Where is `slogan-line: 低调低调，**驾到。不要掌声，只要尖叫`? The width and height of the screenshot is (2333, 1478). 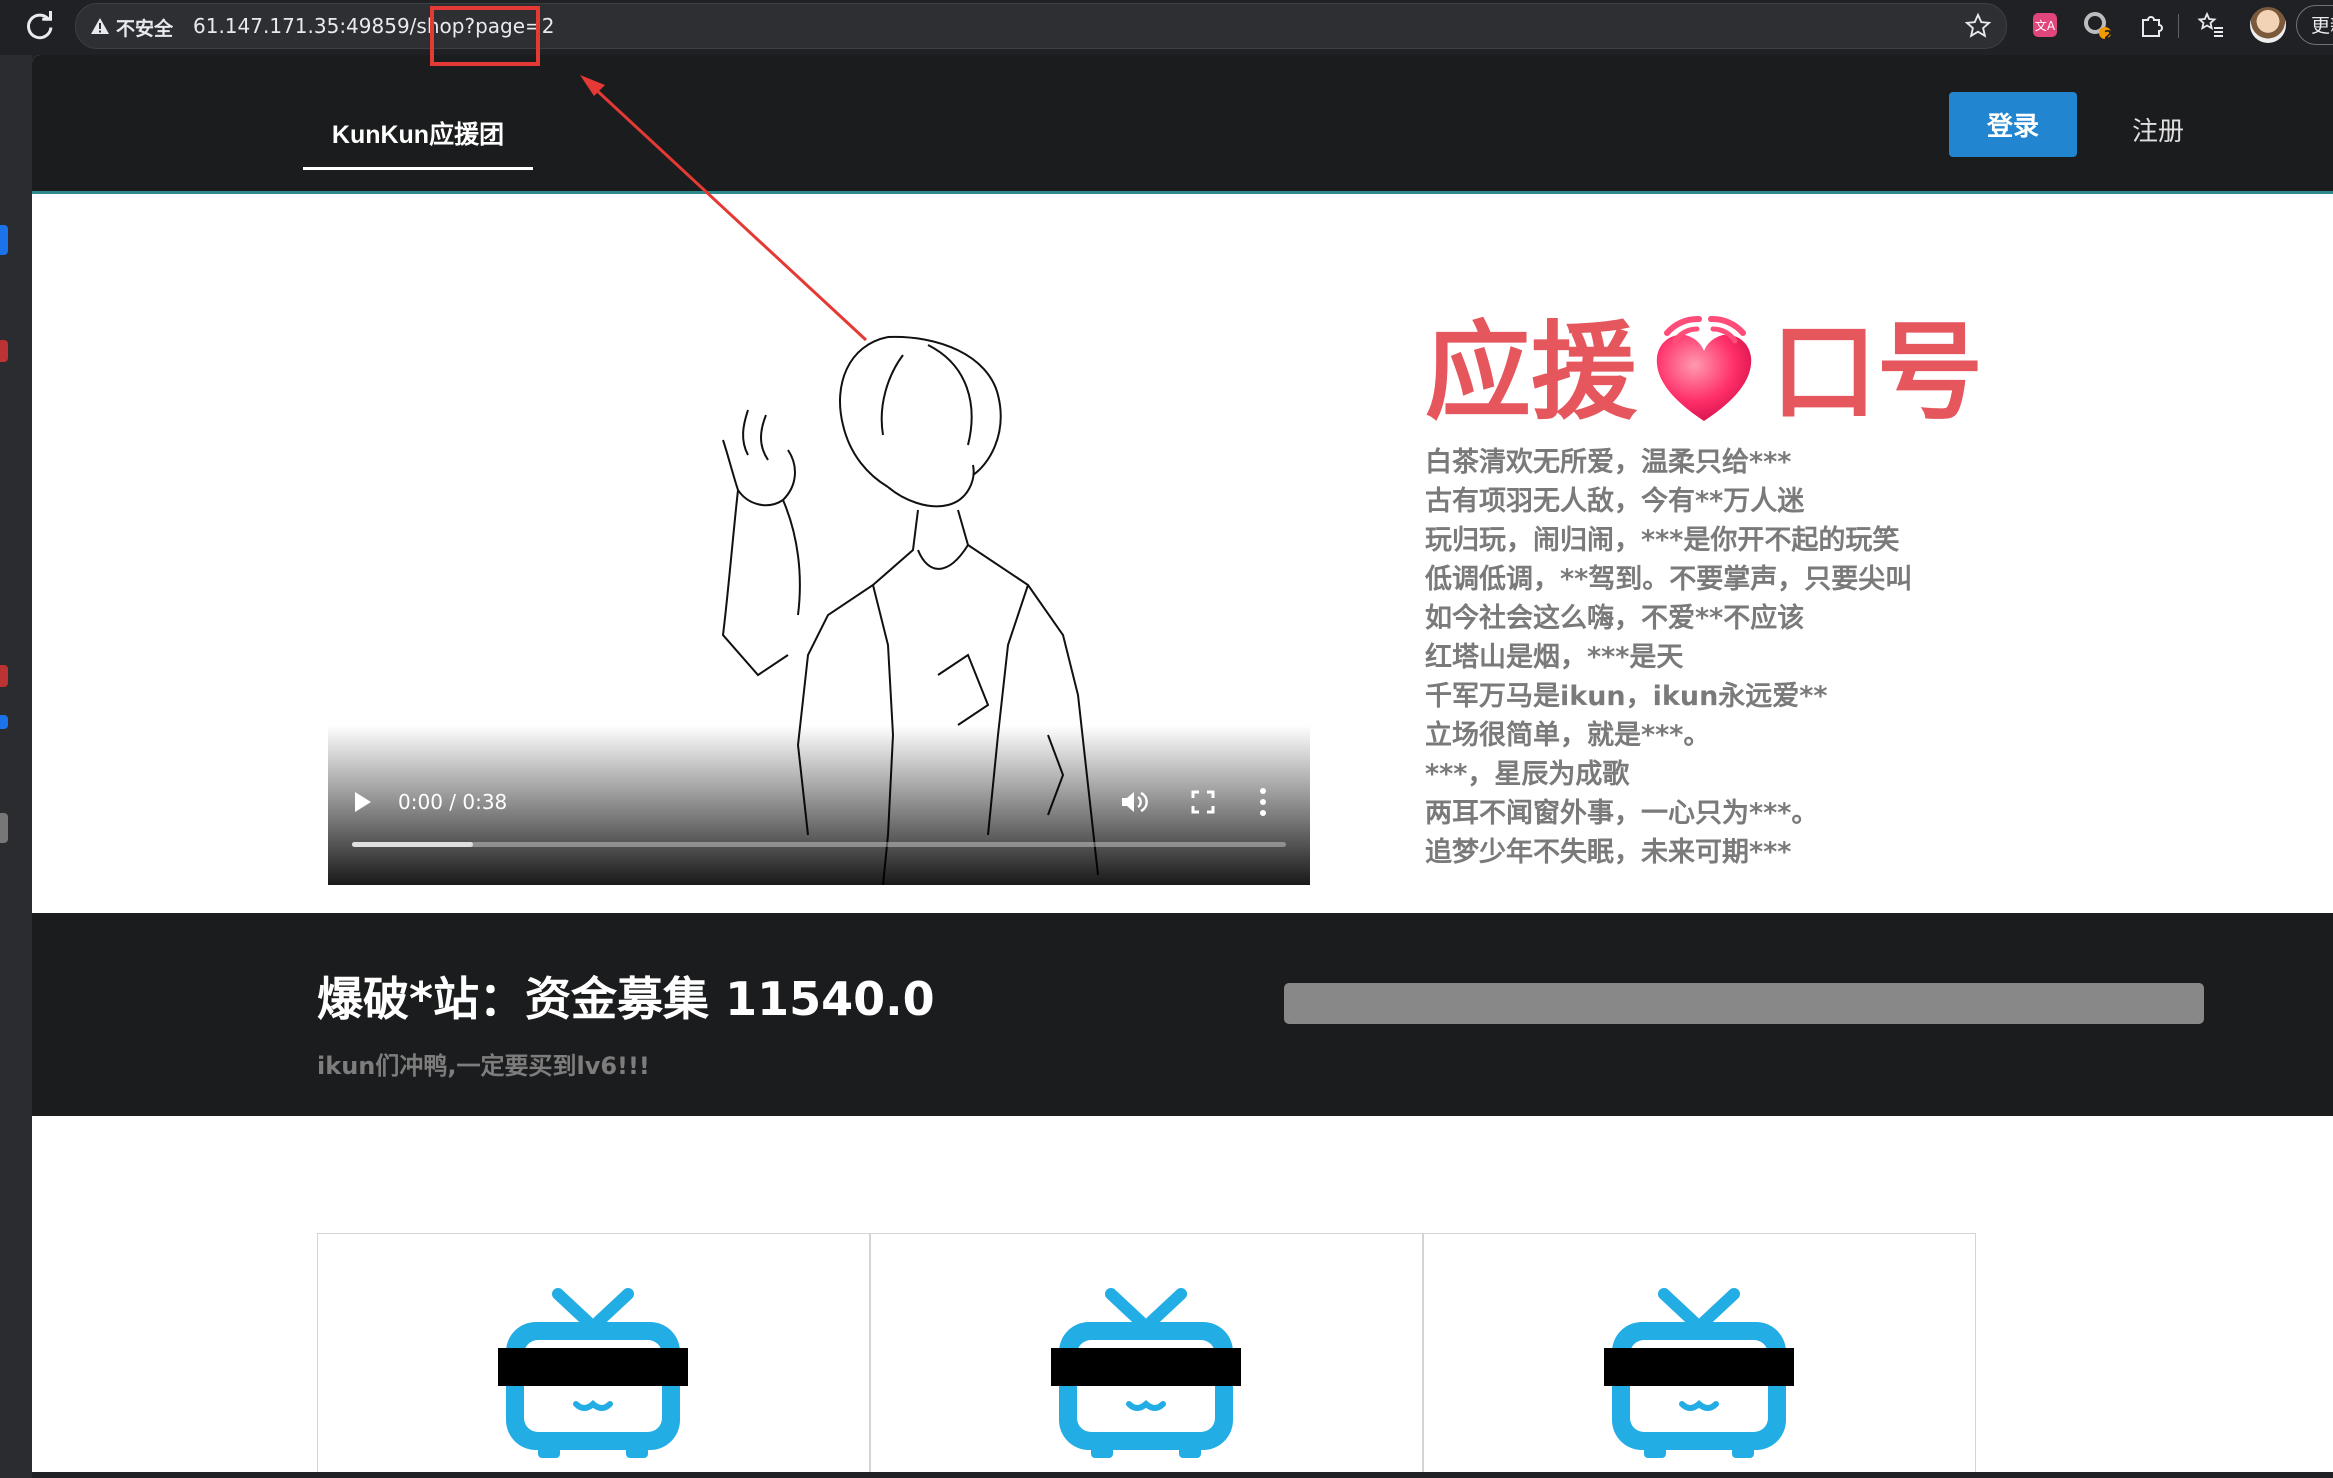
slogan-line: 低调低调，**驾到。不要掌声，只要尖叫 is located at coordinates (1669, 579).